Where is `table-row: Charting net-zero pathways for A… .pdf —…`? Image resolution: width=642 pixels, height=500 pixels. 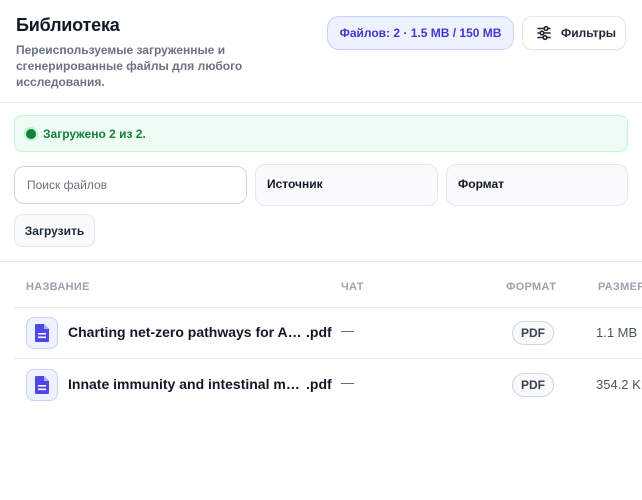
table-row: Charting net-zero pathways for A… .pdf —… is located at coordinates (328, 333).